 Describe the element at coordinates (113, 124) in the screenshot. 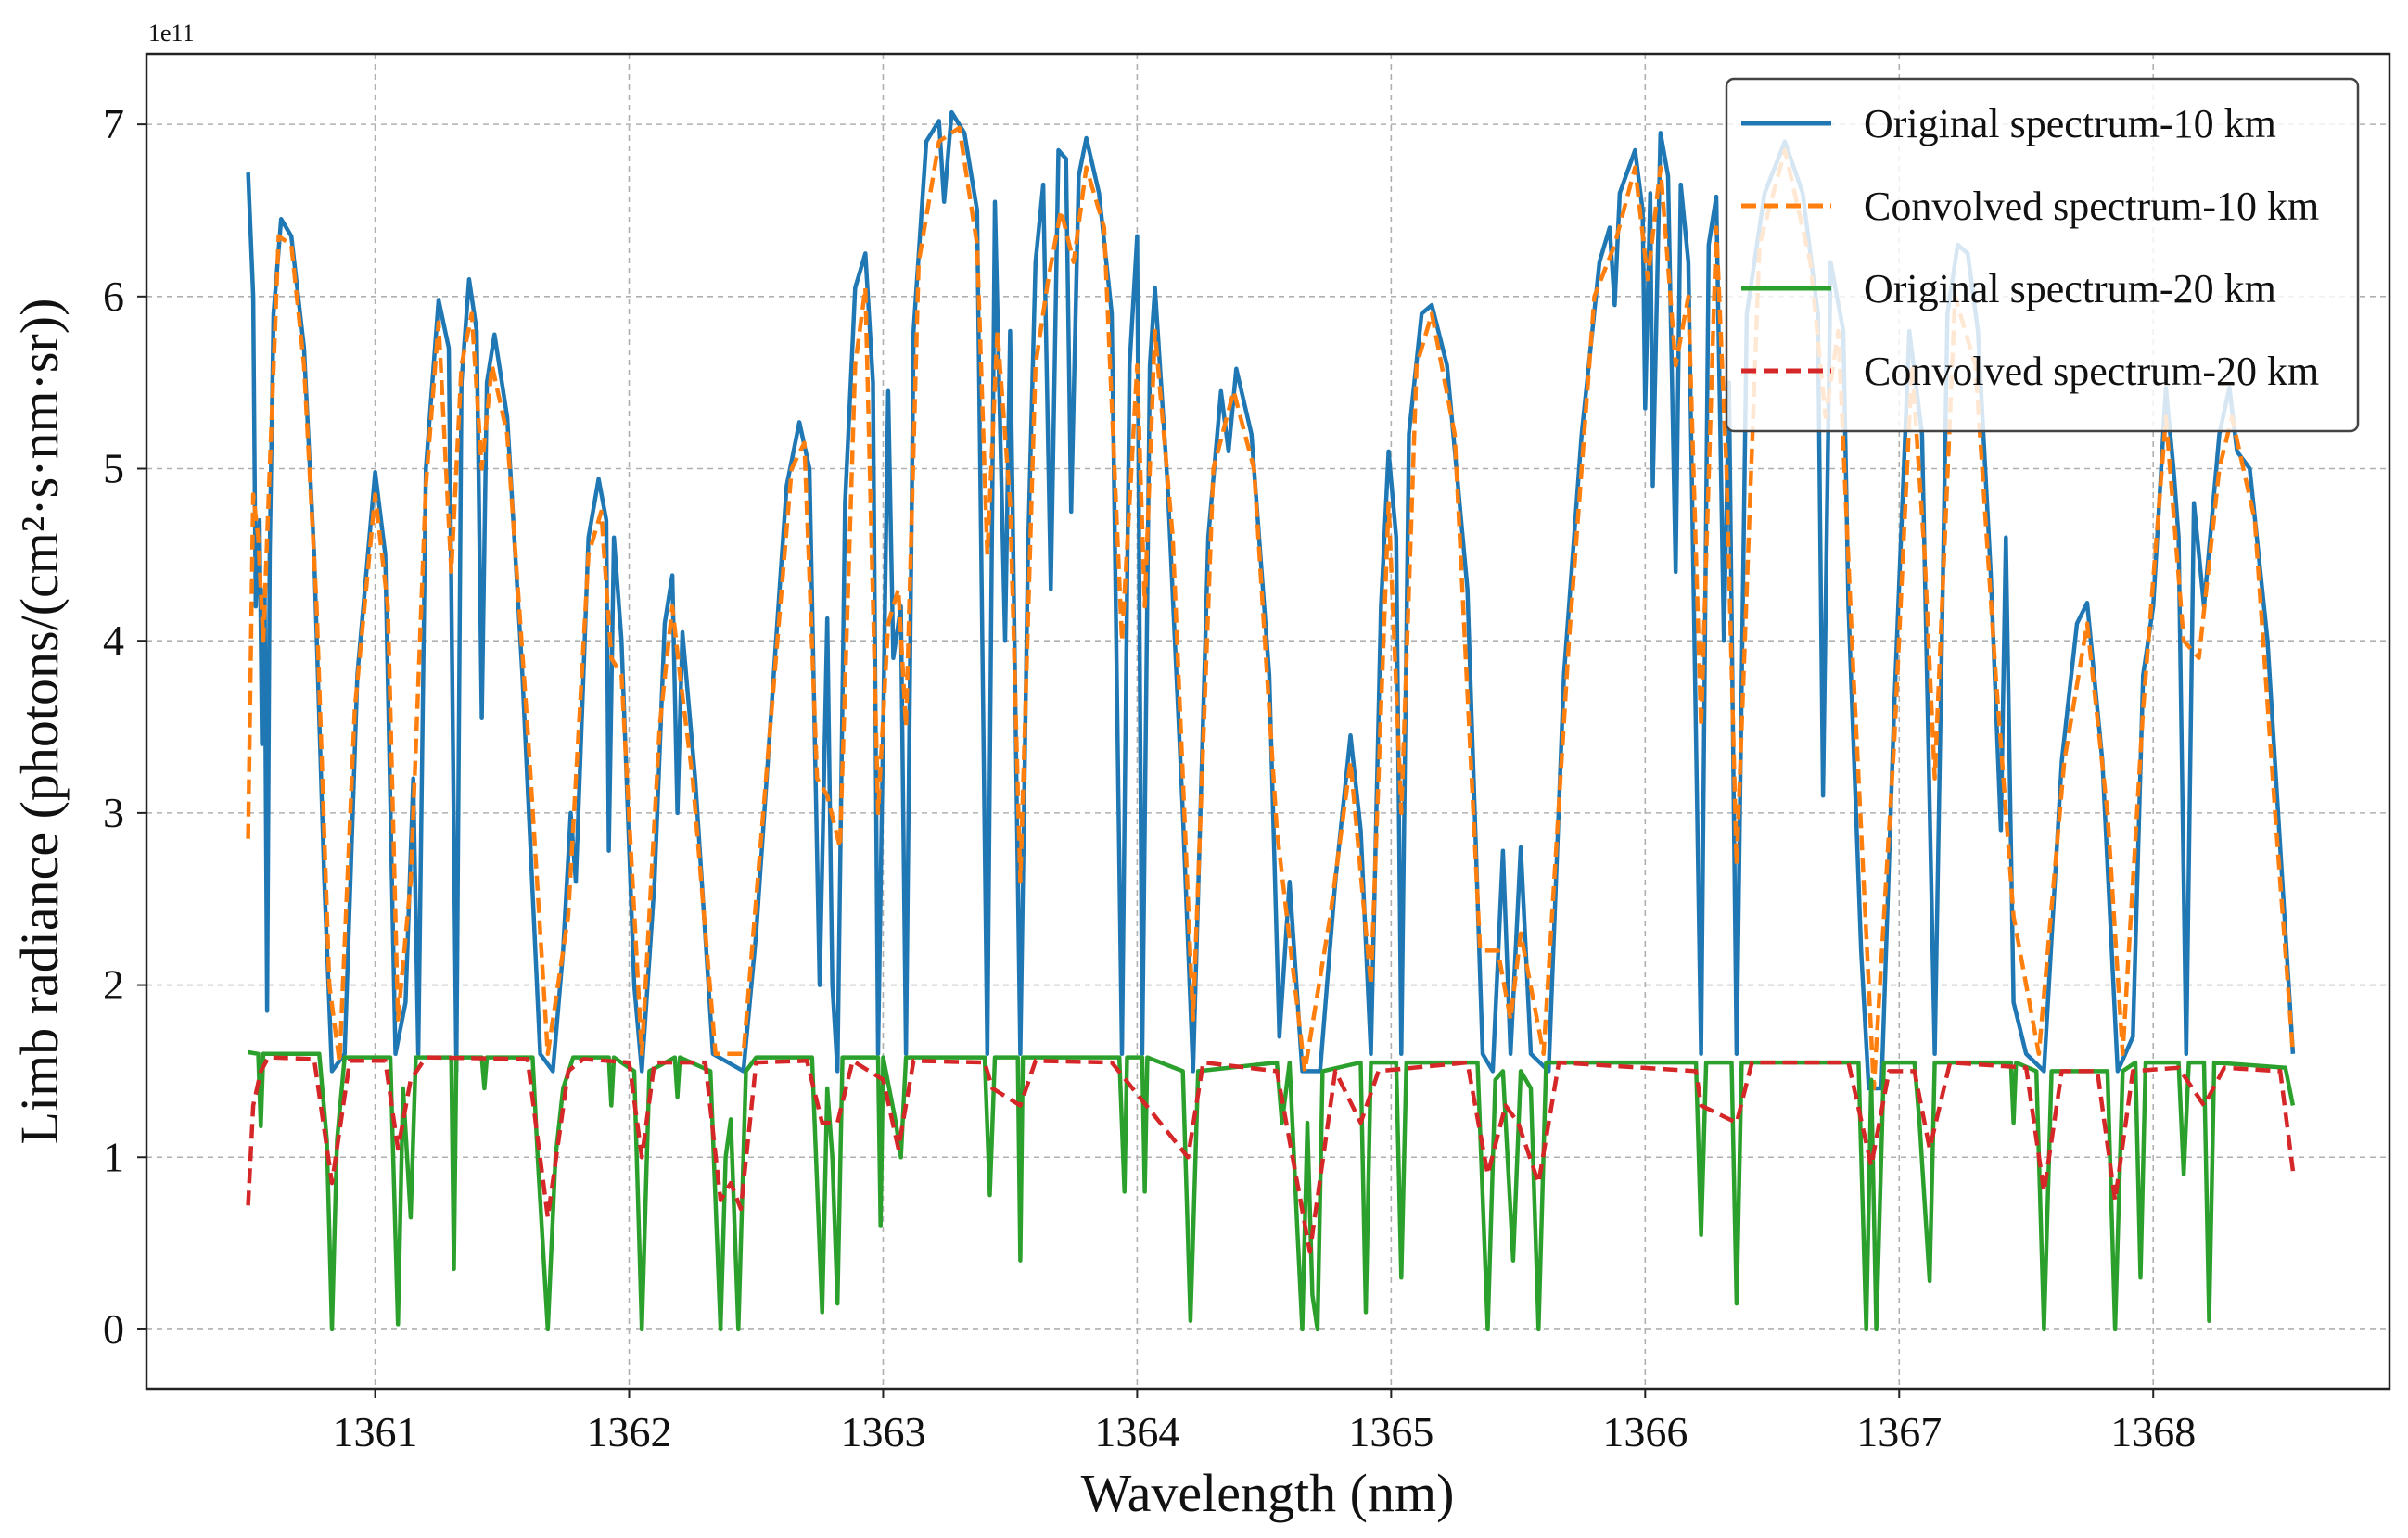

I see `y-tick-label: 7` at that location.